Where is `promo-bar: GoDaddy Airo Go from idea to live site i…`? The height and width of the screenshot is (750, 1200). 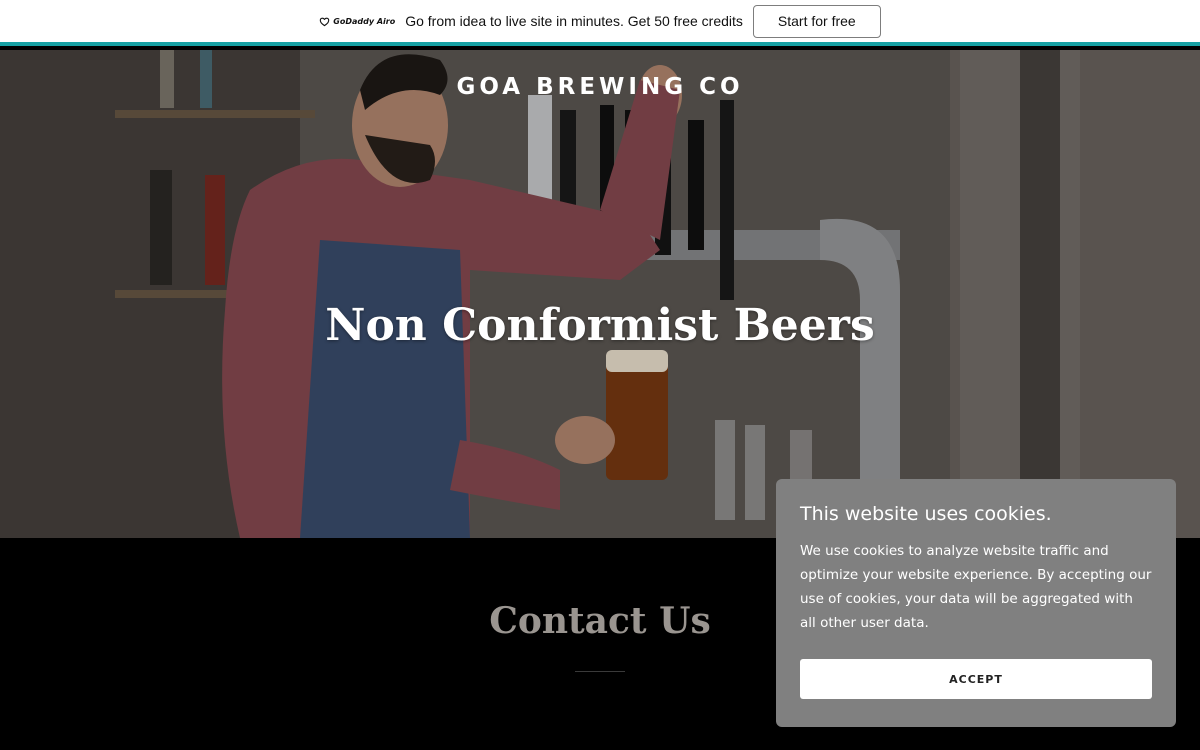
promo-bar: GoDaddy Airo Go from idea to live site i… is located at coordinates (600, 23).